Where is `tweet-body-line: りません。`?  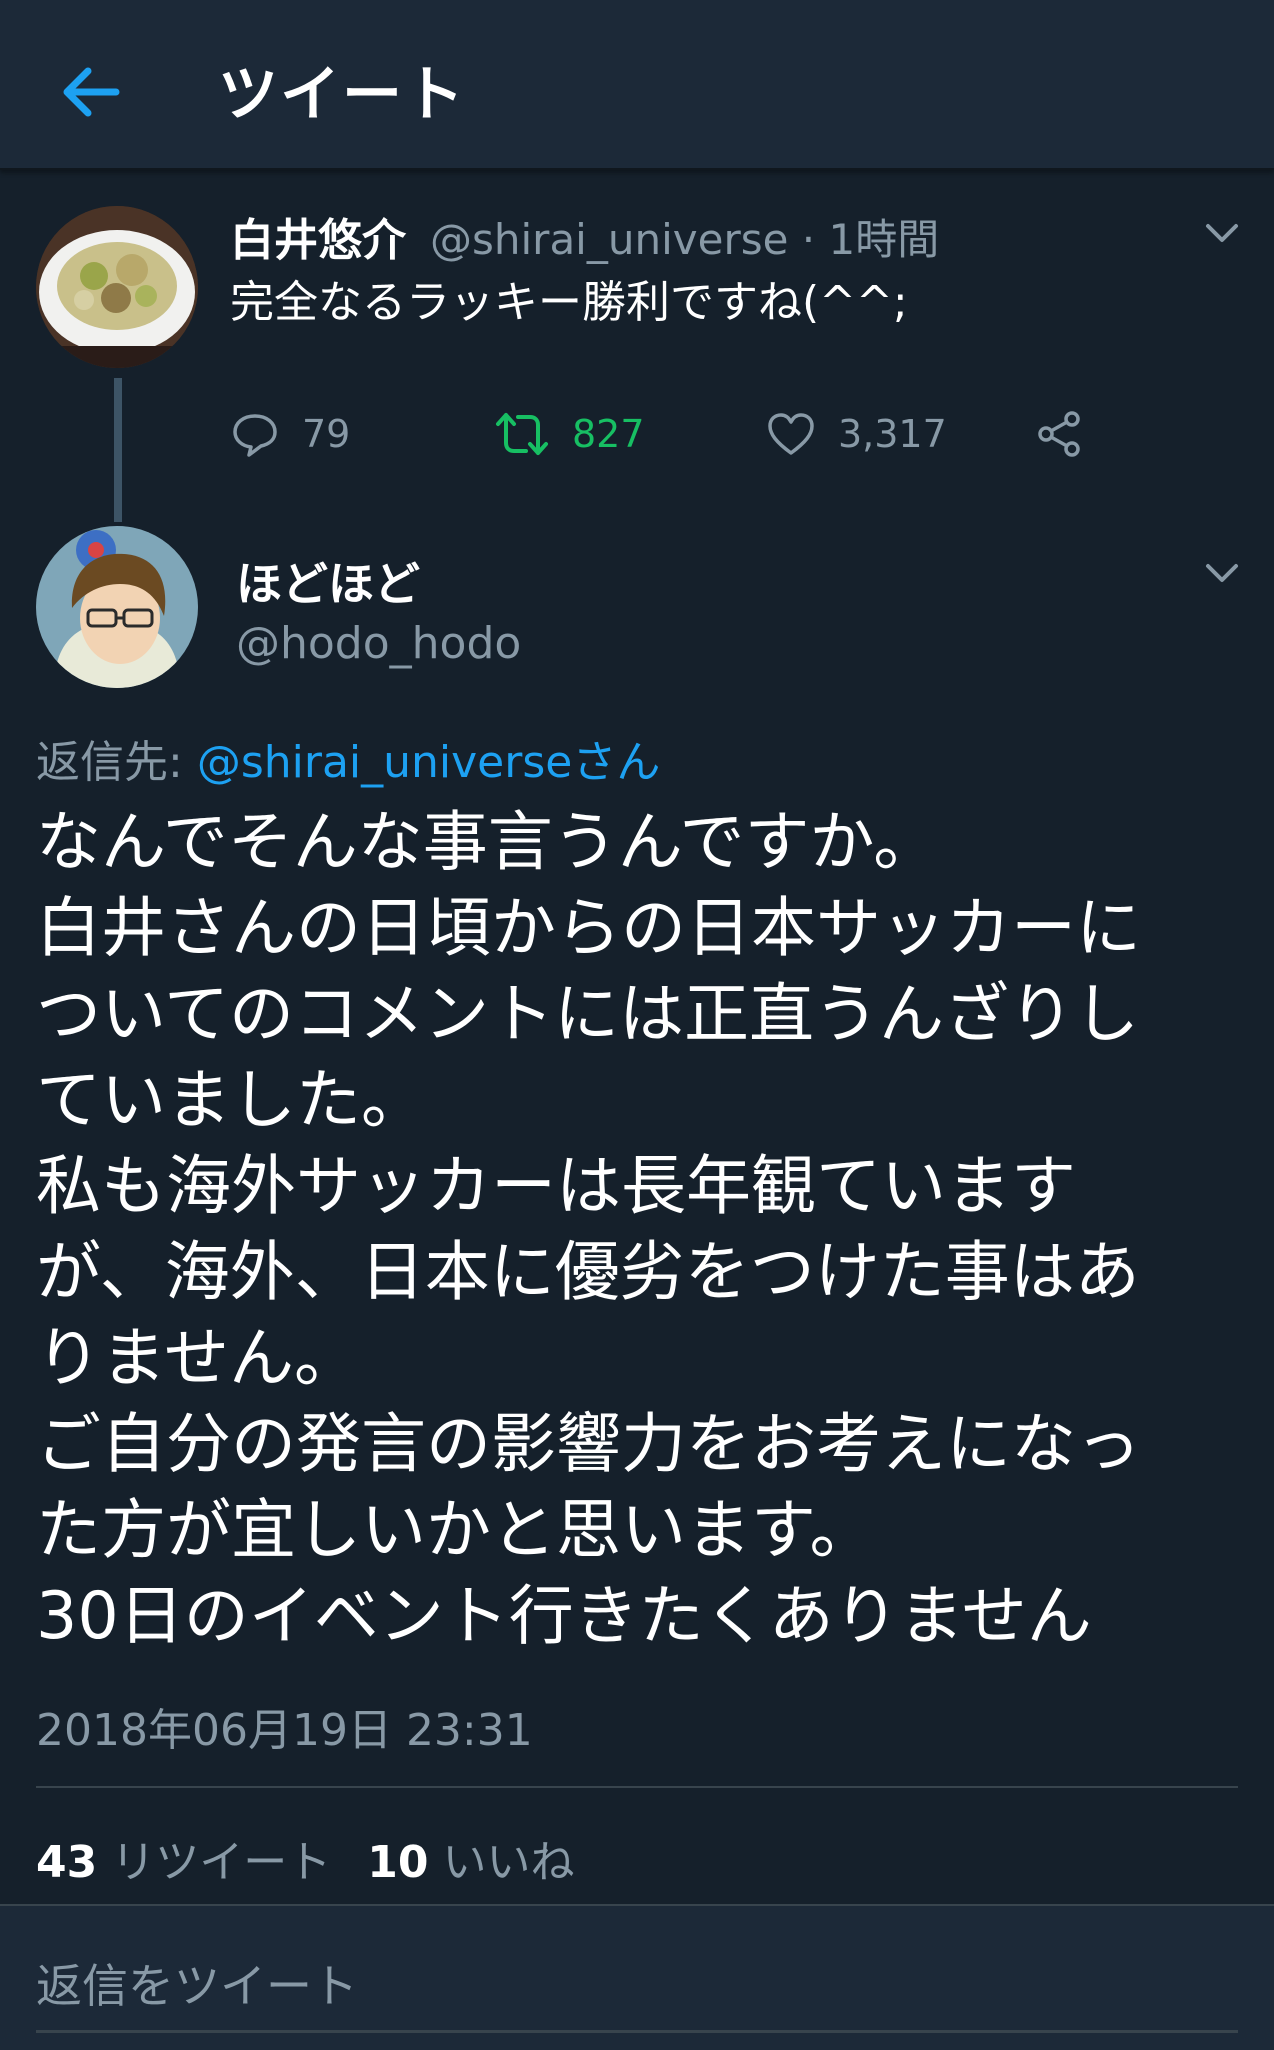 tweet-body-line: りません。 is located at coordinates (198, 1358).